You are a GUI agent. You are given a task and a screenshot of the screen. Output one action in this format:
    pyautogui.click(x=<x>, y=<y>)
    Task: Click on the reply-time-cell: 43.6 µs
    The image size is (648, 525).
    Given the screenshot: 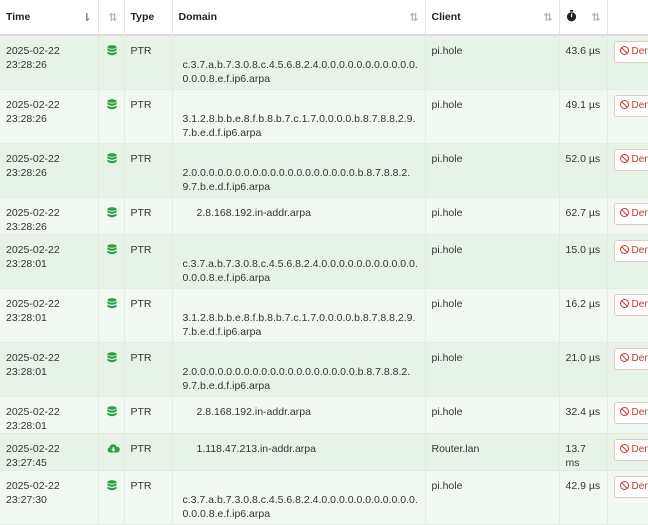 What is the action you would take?
    pyautogui.click(x=583, y=62)
    